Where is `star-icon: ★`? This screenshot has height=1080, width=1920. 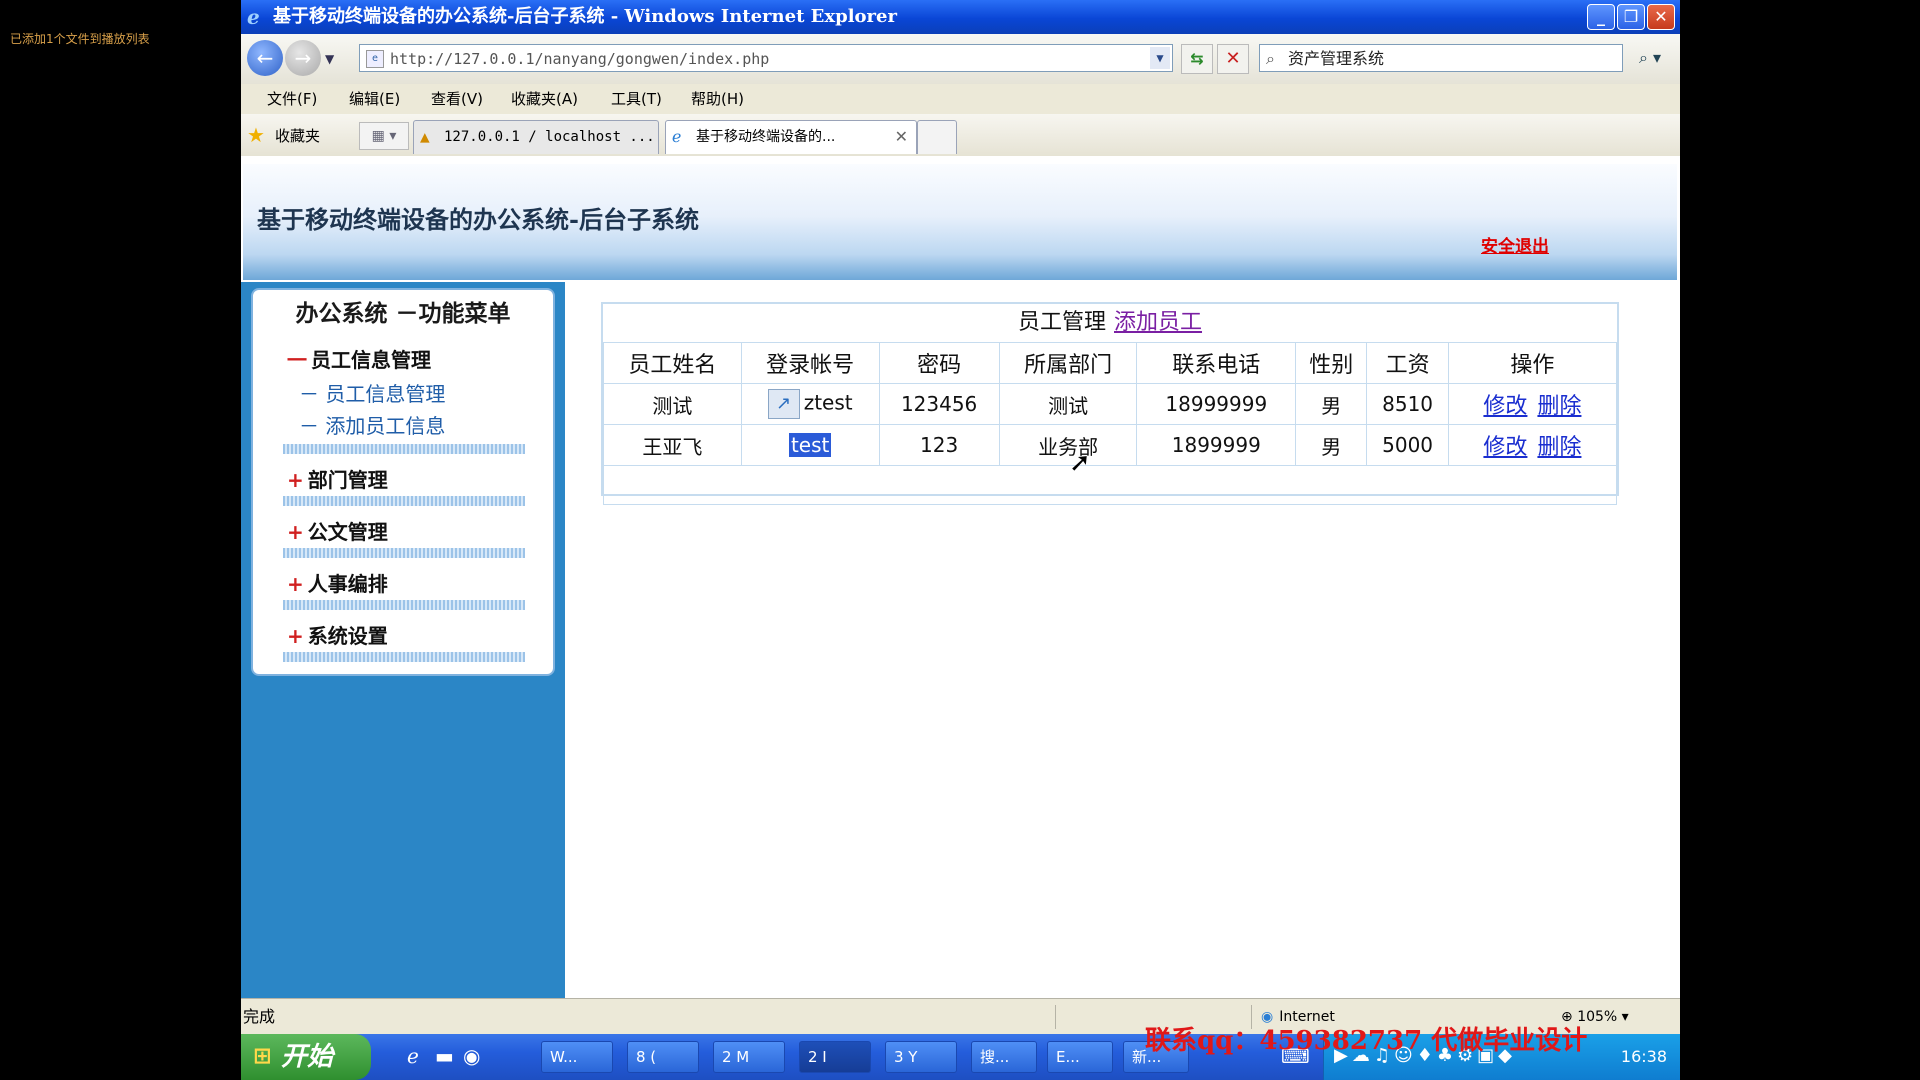 star-icon: ★ is located at coordinates (256, 135).